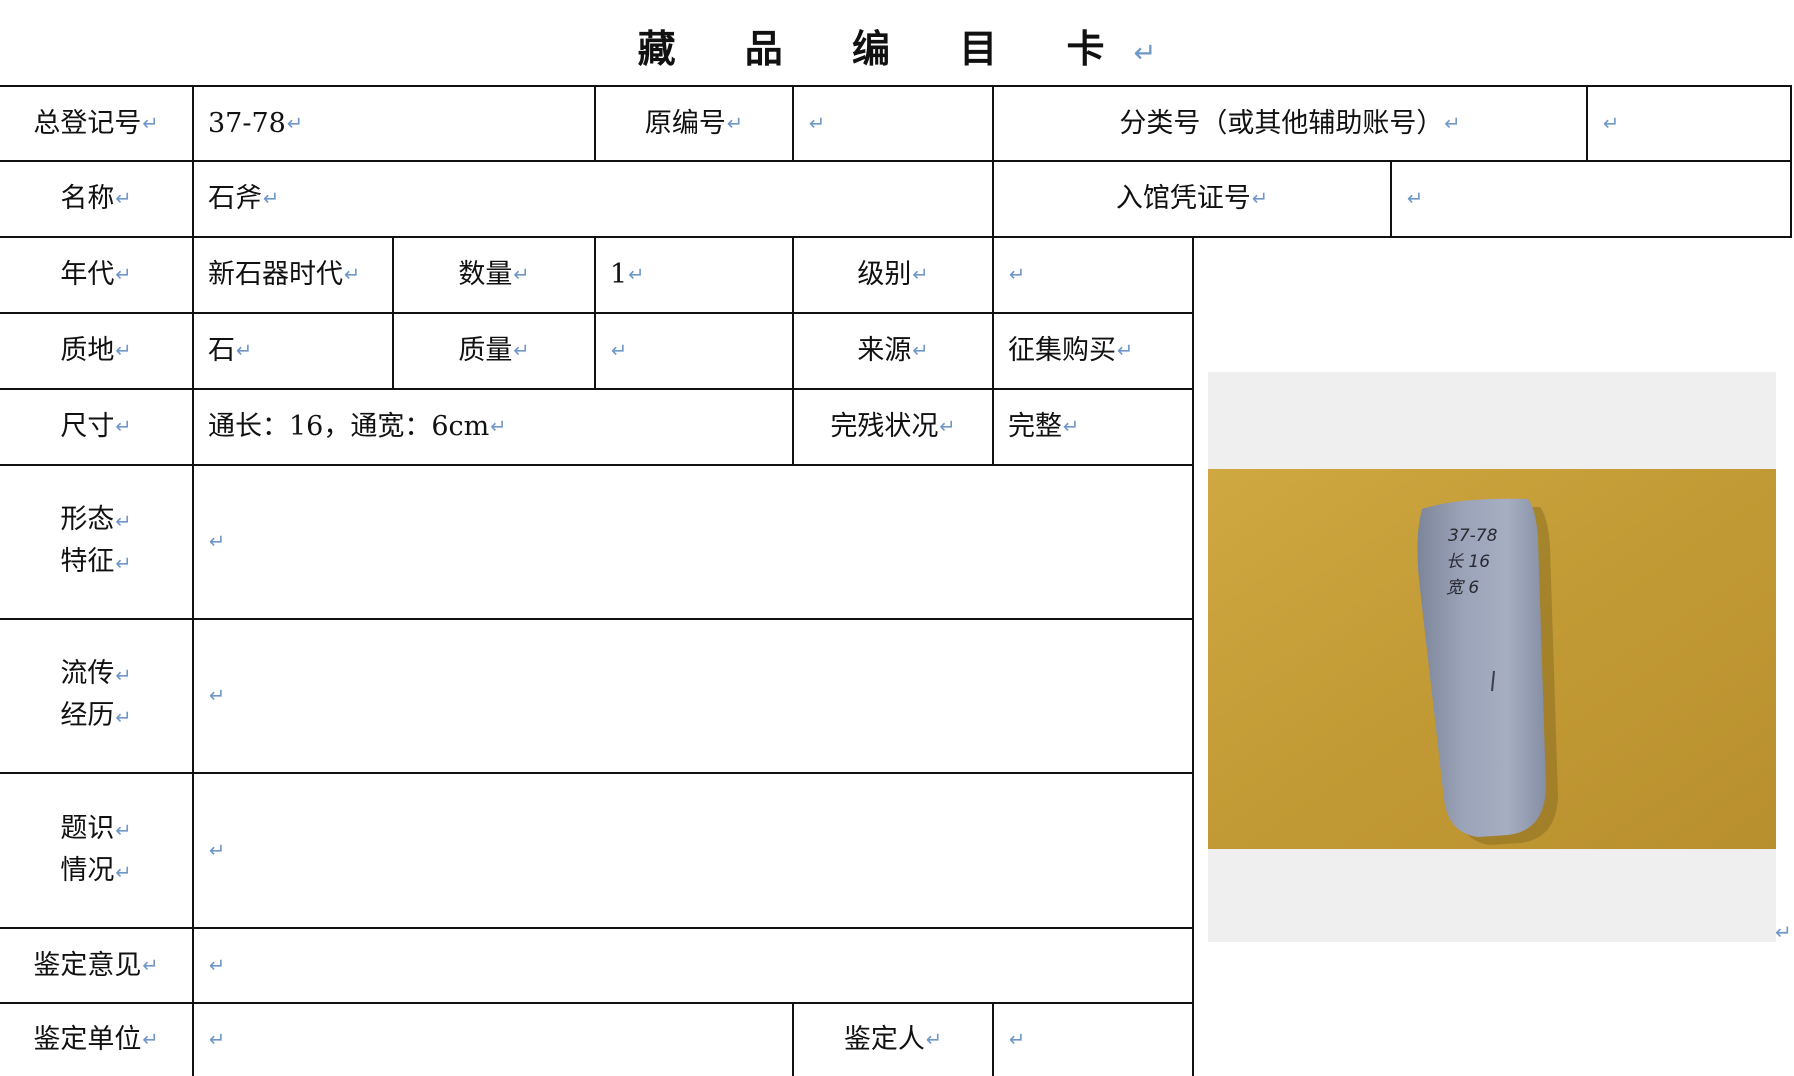 This screenshot has height=1076, width=1794. I want to click on voucher-value: ↵, so click(1591, 199).